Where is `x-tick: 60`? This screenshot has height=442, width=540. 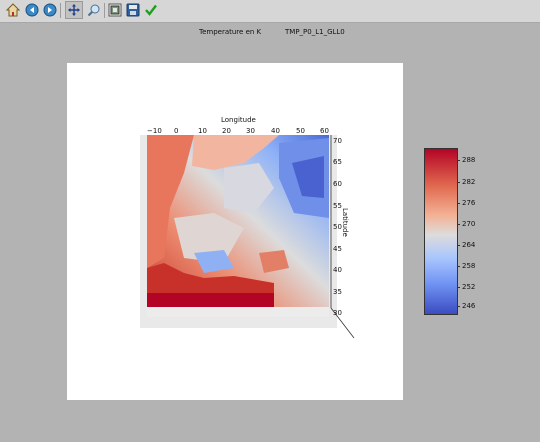
x-tick: 60 is located at coordinates (324, 131).